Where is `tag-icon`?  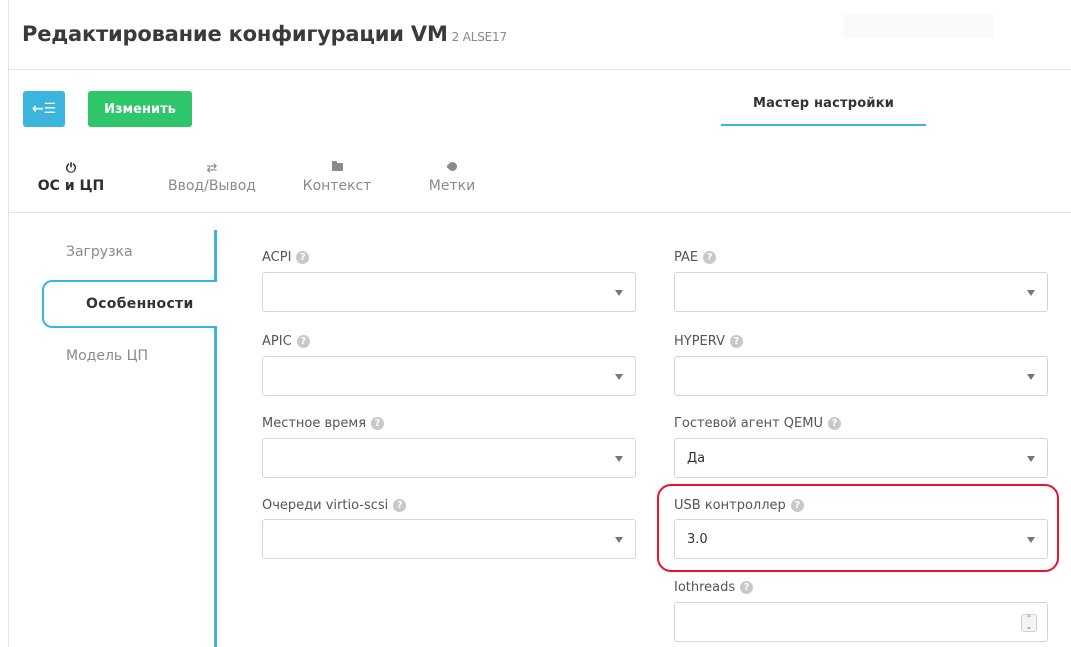
tag-icon is located at coordinates (452, 169).